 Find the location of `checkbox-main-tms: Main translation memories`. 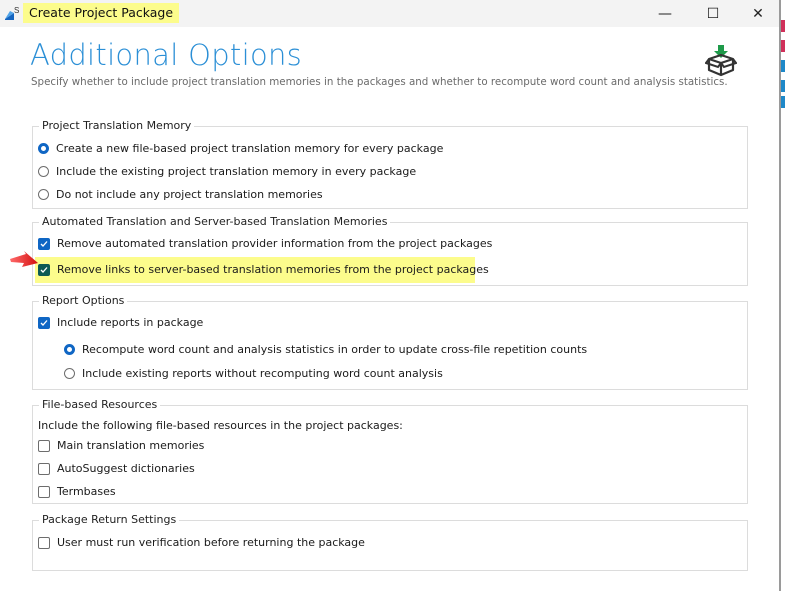

checkbox-main-tms: Main translation memories is located at coordinates (121, 445).